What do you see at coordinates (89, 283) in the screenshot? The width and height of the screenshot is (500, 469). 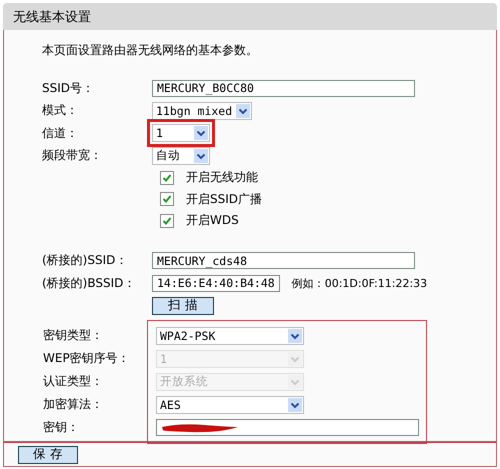 I see `field-label: (桥接的)BSSID：` at bounding box center [89, 283].